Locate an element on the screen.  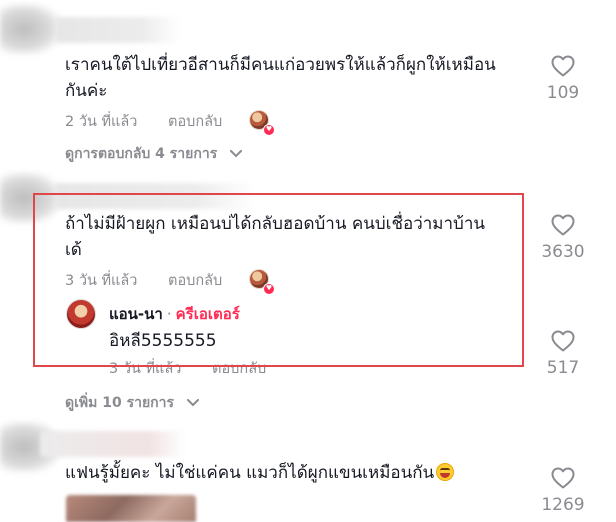
like-count: 1269 is located at coordinates (563, 505).